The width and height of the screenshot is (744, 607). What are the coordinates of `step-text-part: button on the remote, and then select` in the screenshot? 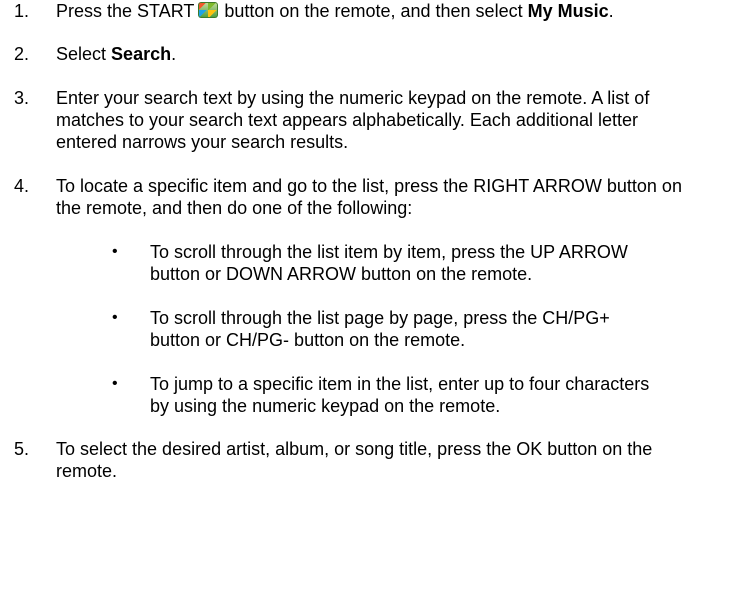 It's located at (373, 11).